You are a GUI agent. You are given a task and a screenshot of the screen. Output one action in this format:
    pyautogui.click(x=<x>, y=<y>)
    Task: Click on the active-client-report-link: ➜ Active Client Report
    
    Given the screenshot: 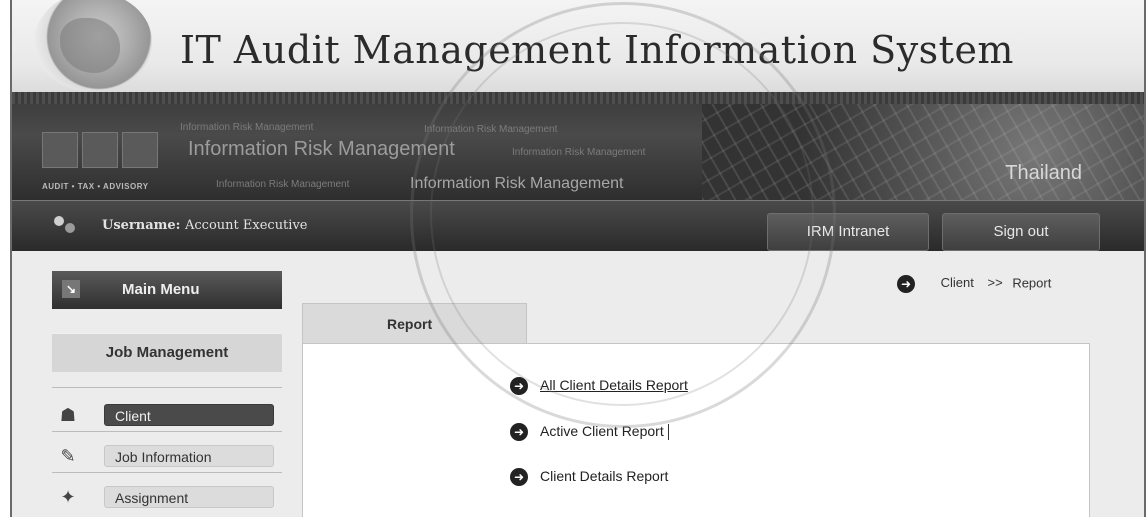 What is the action you would take?
    pyautogui.click(x=589, y=432)
    